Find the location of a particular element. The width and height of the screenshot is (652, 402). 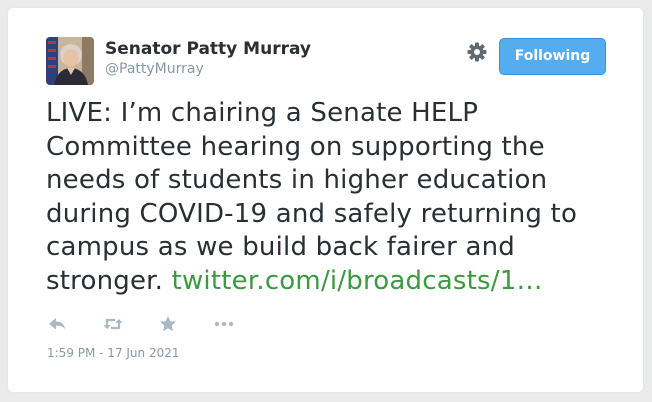

more-icon is located at coordinates (224, 324).